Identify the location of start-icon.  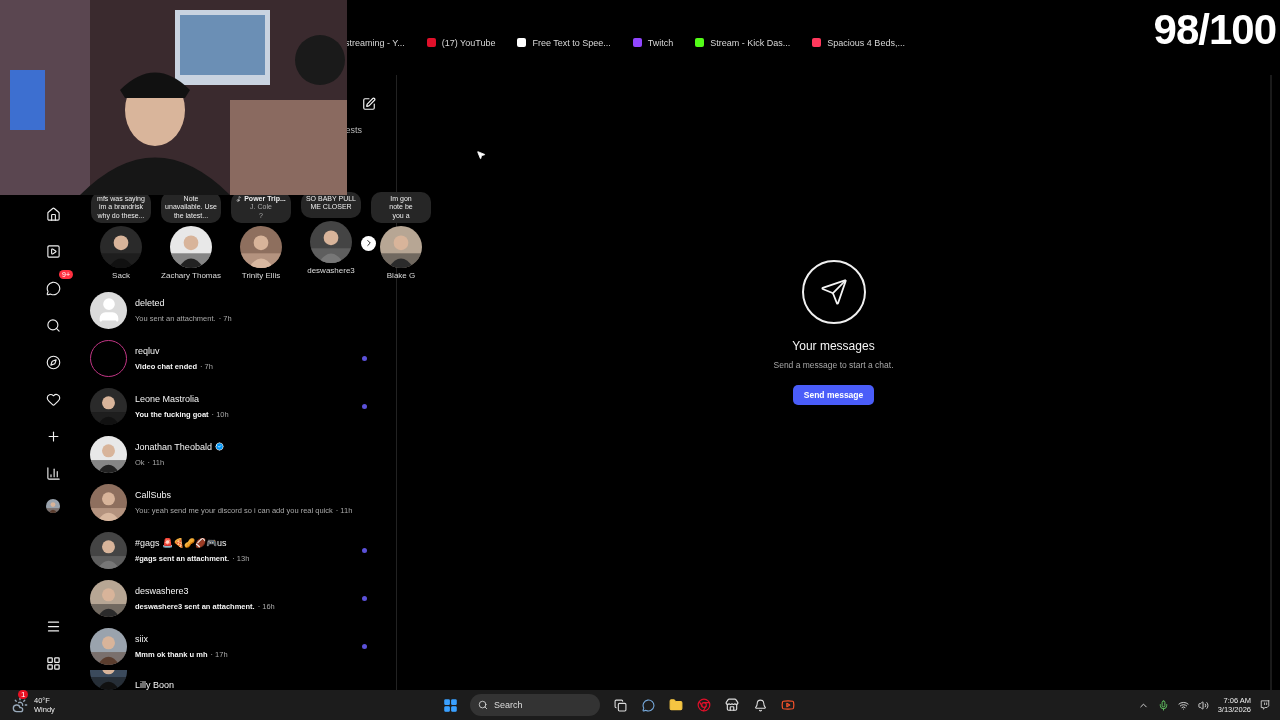
(450, 705).